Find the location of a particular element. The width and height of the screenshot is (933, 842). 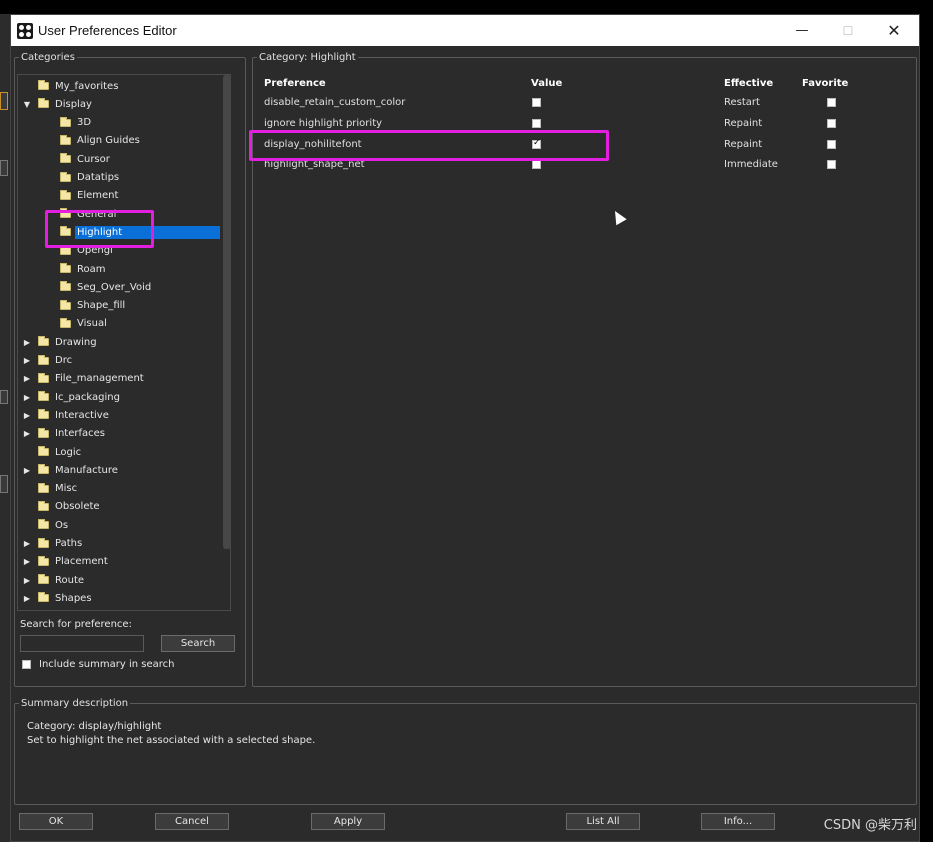

search-button: Search is located at coordinates (198, 643).